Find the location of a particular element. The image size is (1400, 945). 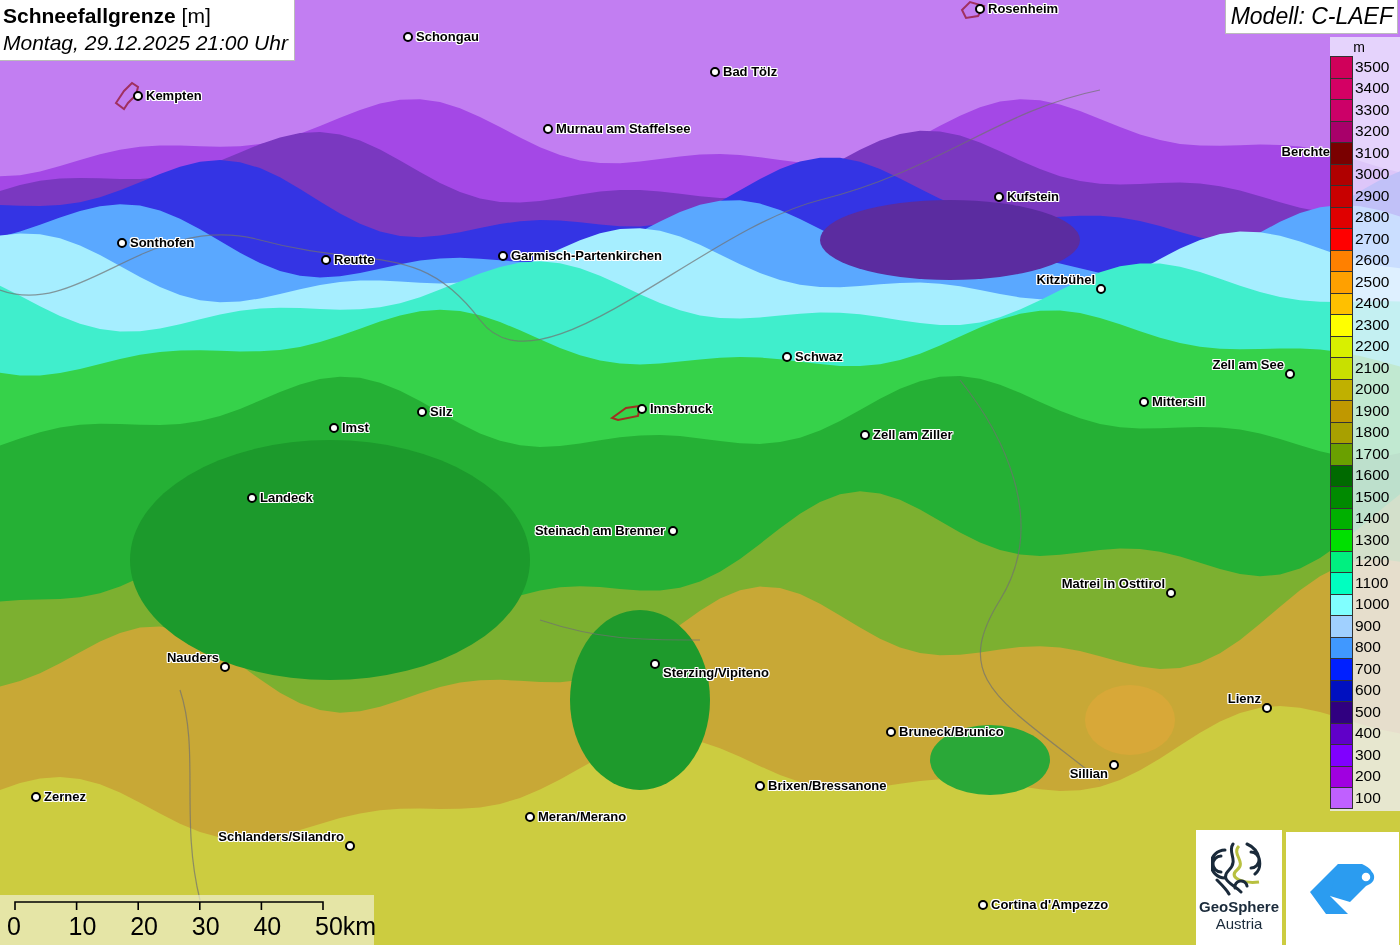

legend-label: 1000 is located at coordinates (1372, 604).